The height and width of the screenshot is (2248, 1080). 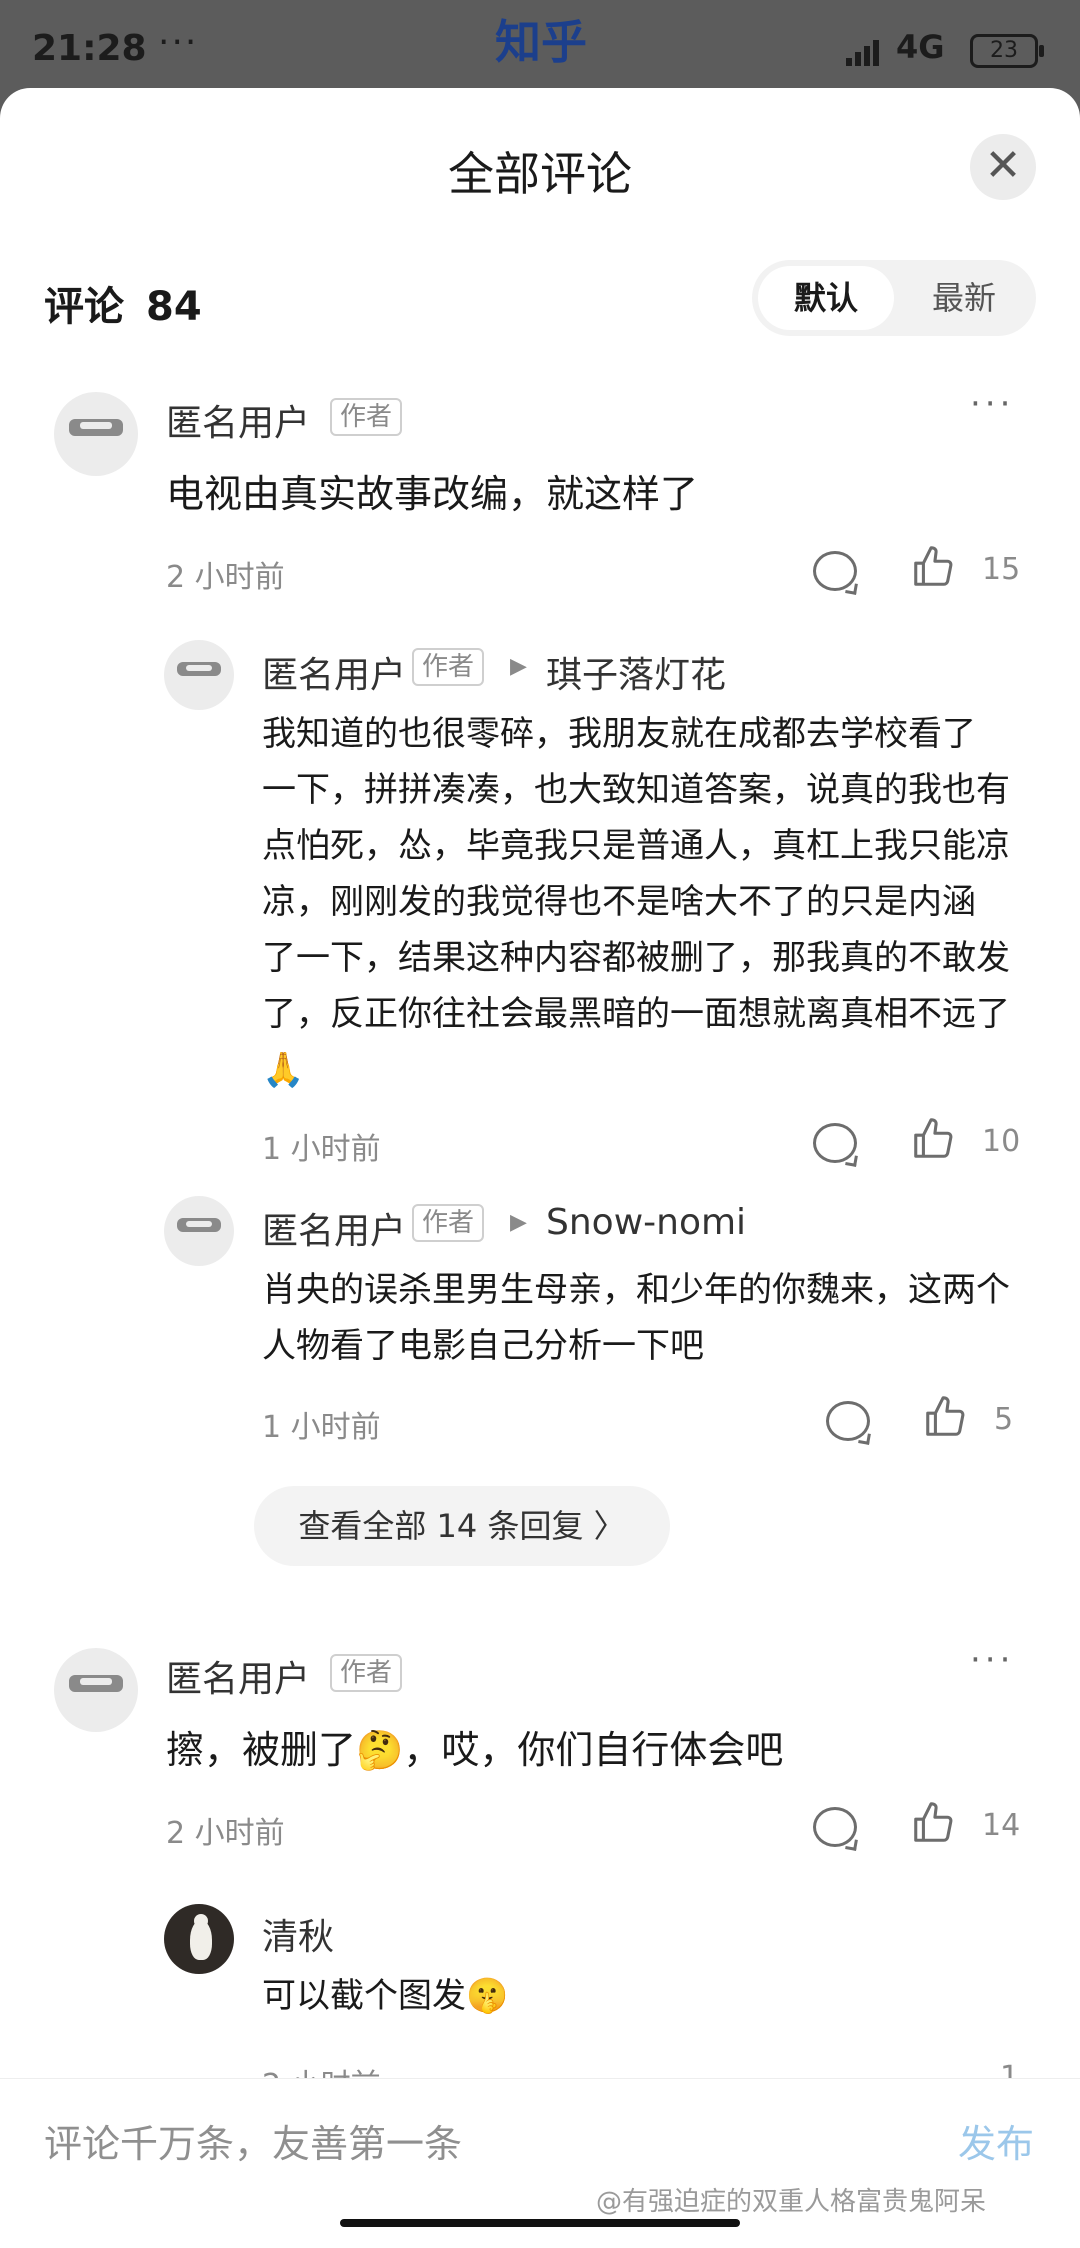 I want to click on comment-count-row: 评论 84, so click(x=123, y=303).